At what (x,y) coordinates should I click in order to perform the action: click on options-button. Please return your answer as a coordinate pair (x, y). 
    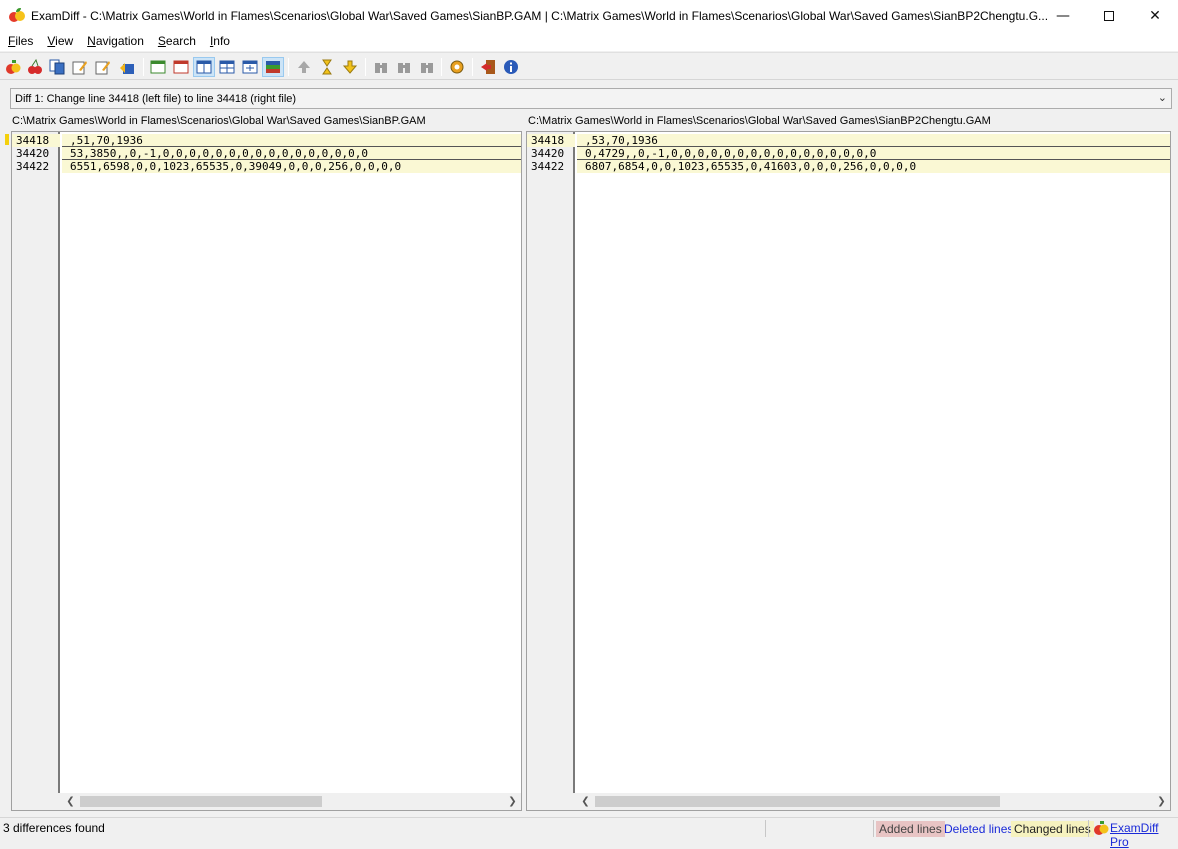
    Looking at the image, I should click on (457, 67).